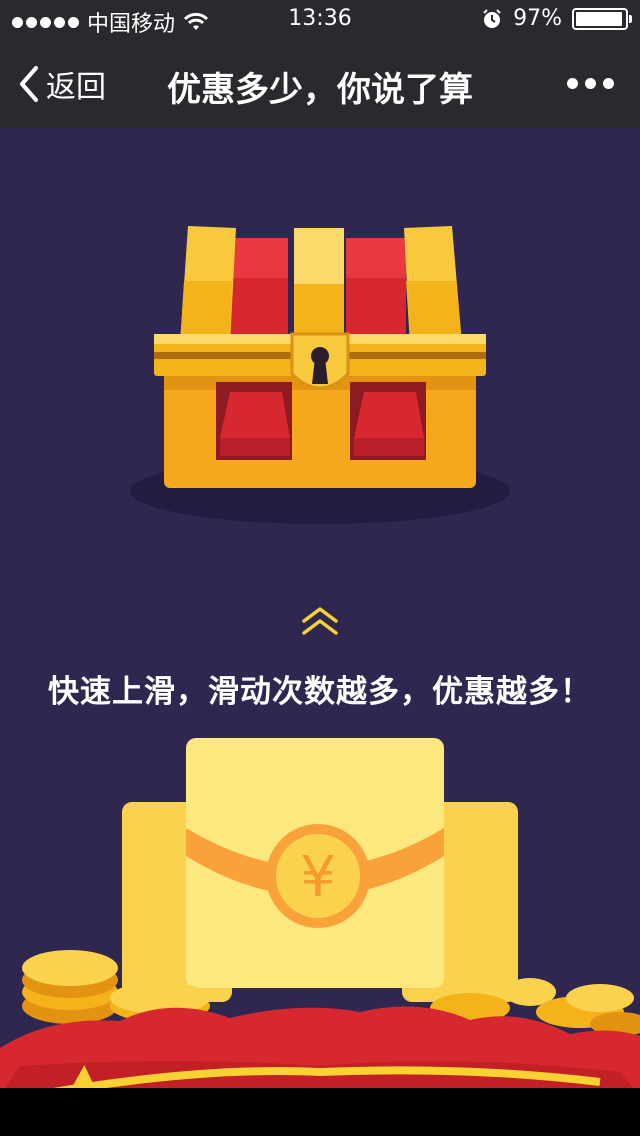  Describe the element at coordinates (320, 692) in the screenshot. I see `swipe-instruction: 快速上滑，滑动次数越多，优惠越多！` at that location.